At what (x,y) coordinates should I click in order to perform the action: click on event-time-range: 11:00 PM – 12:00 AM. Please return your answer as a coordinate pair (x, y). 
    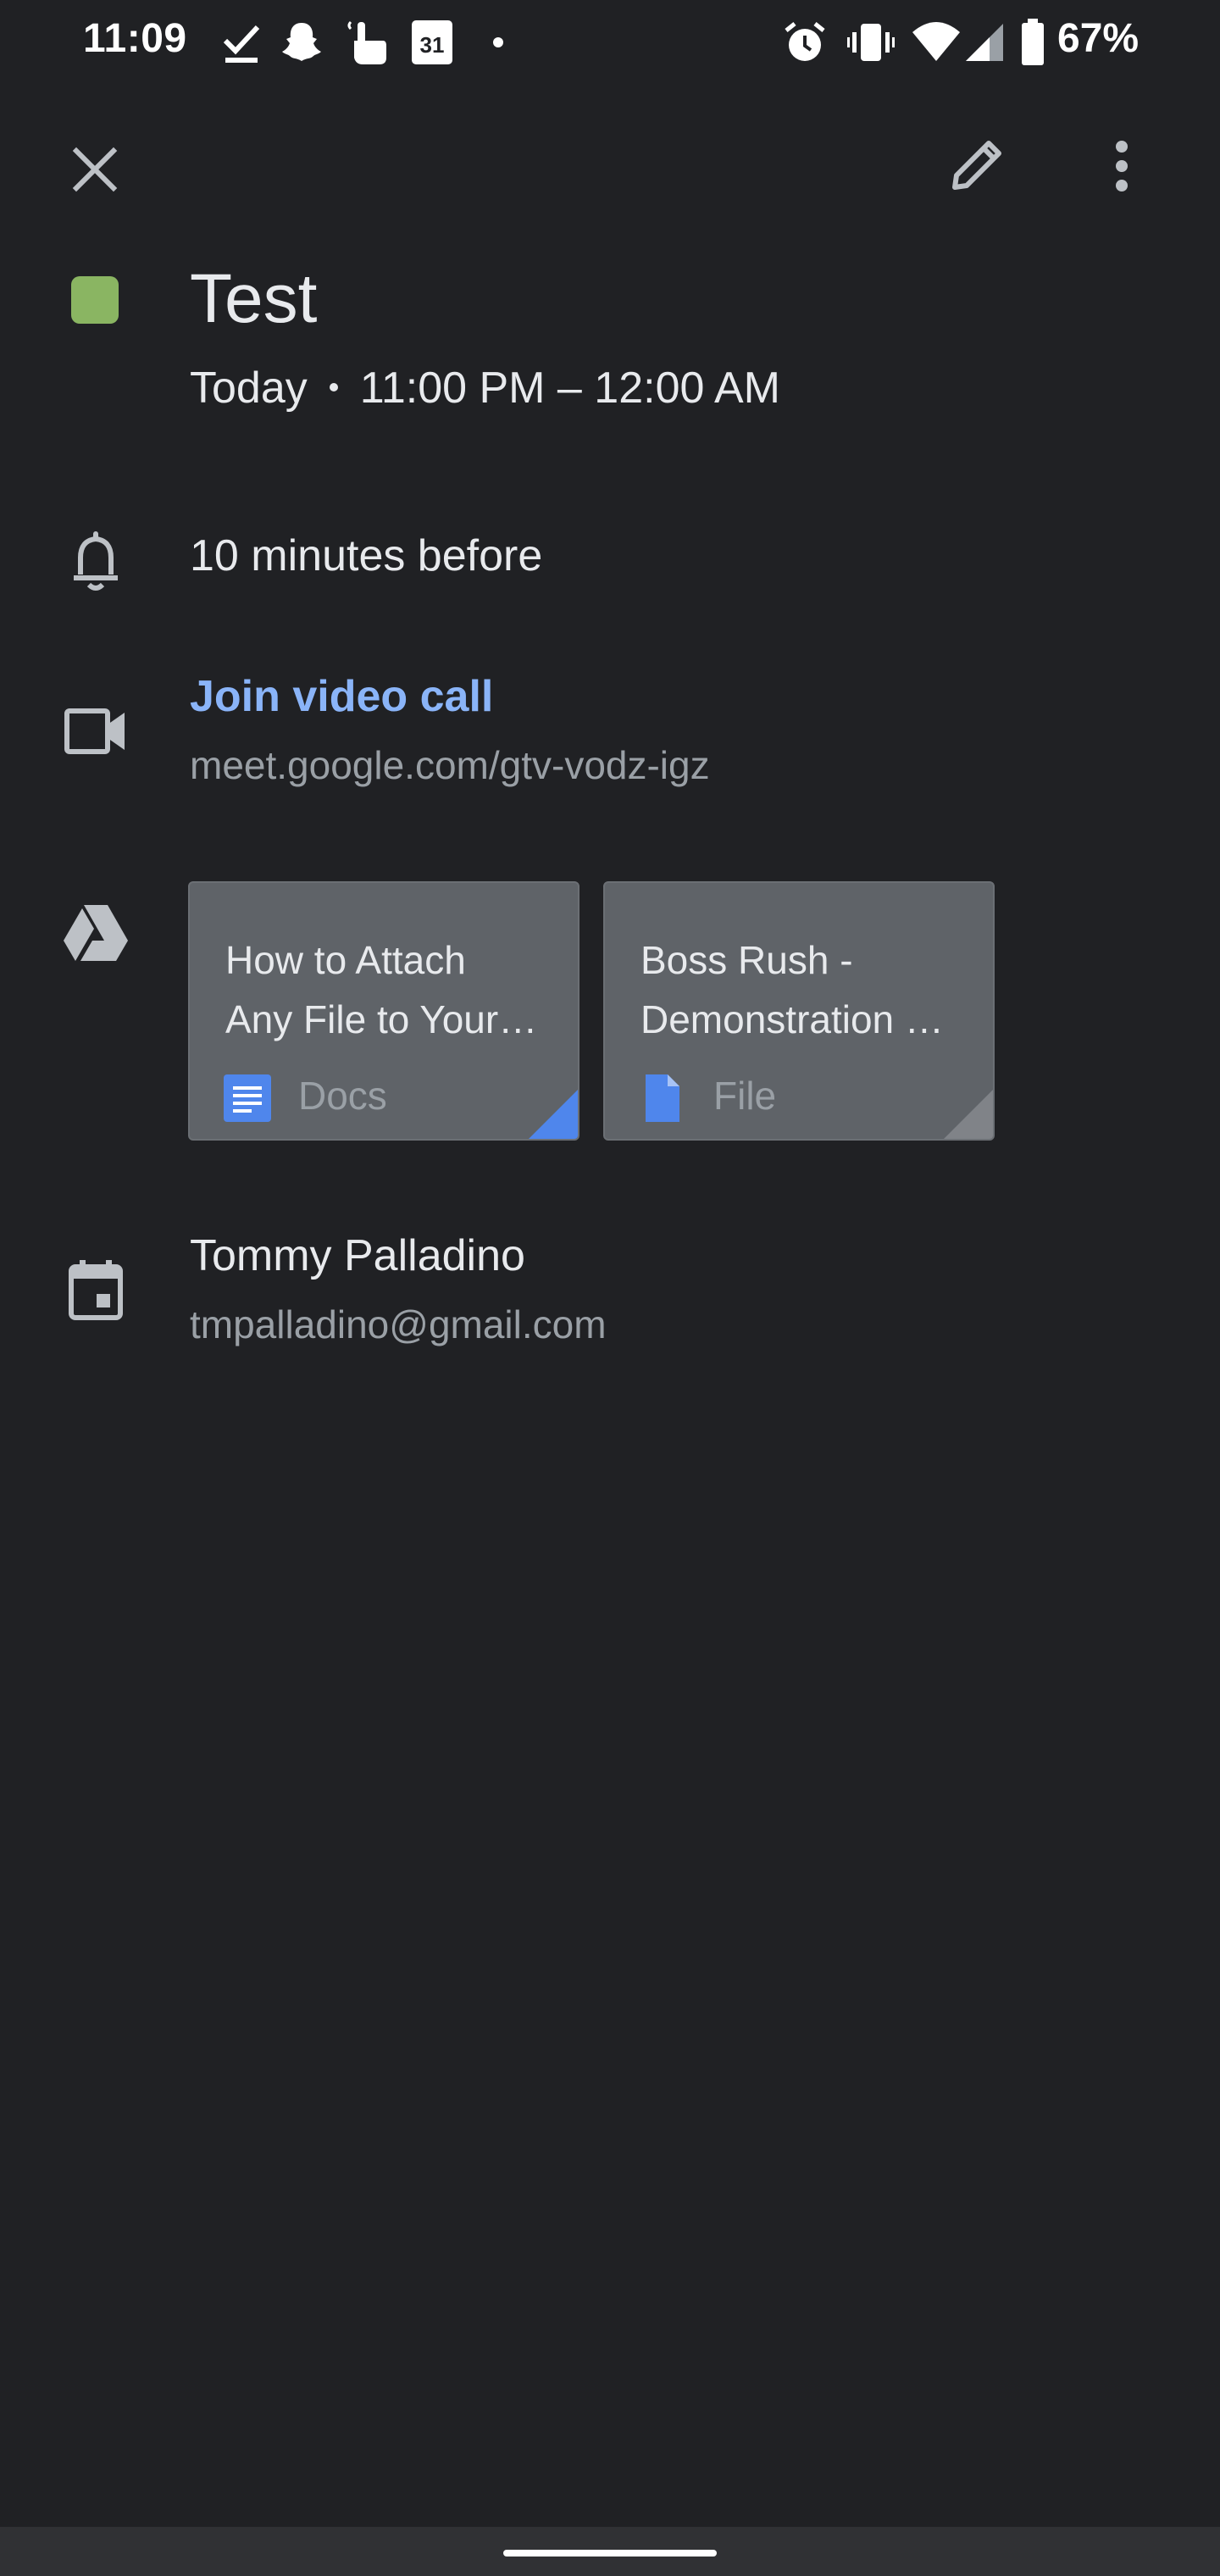
    Looking at the image, I should click on (569, 388).